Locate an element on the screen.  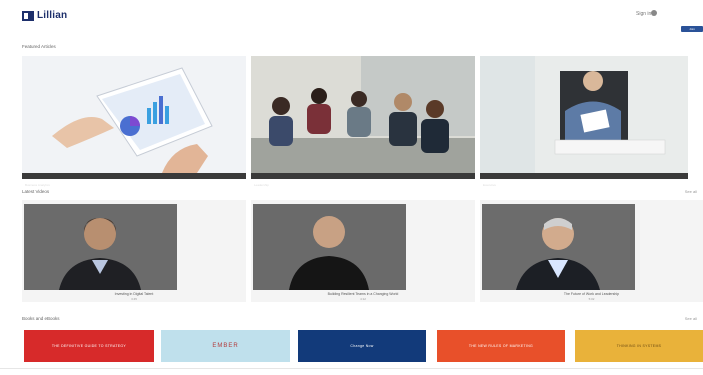
signin-link: Sign in is located at coordinates (643, 14).